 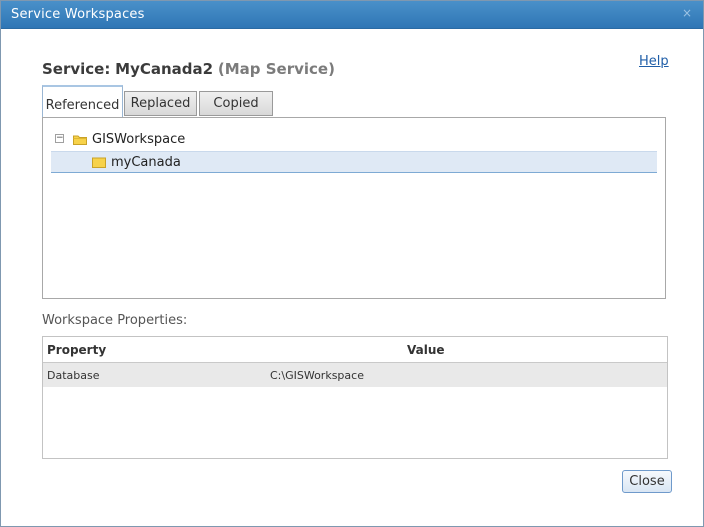 I want to click on service-name: MyCanada2, so click(x=164, y=69).